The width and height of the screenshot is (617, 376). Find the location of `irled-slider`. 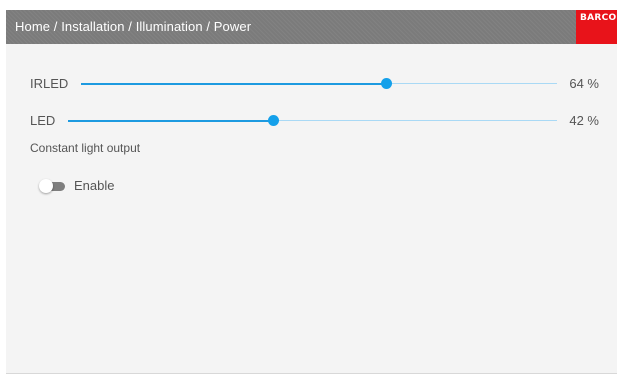

irled-slider is located at coordinates (319, 83).